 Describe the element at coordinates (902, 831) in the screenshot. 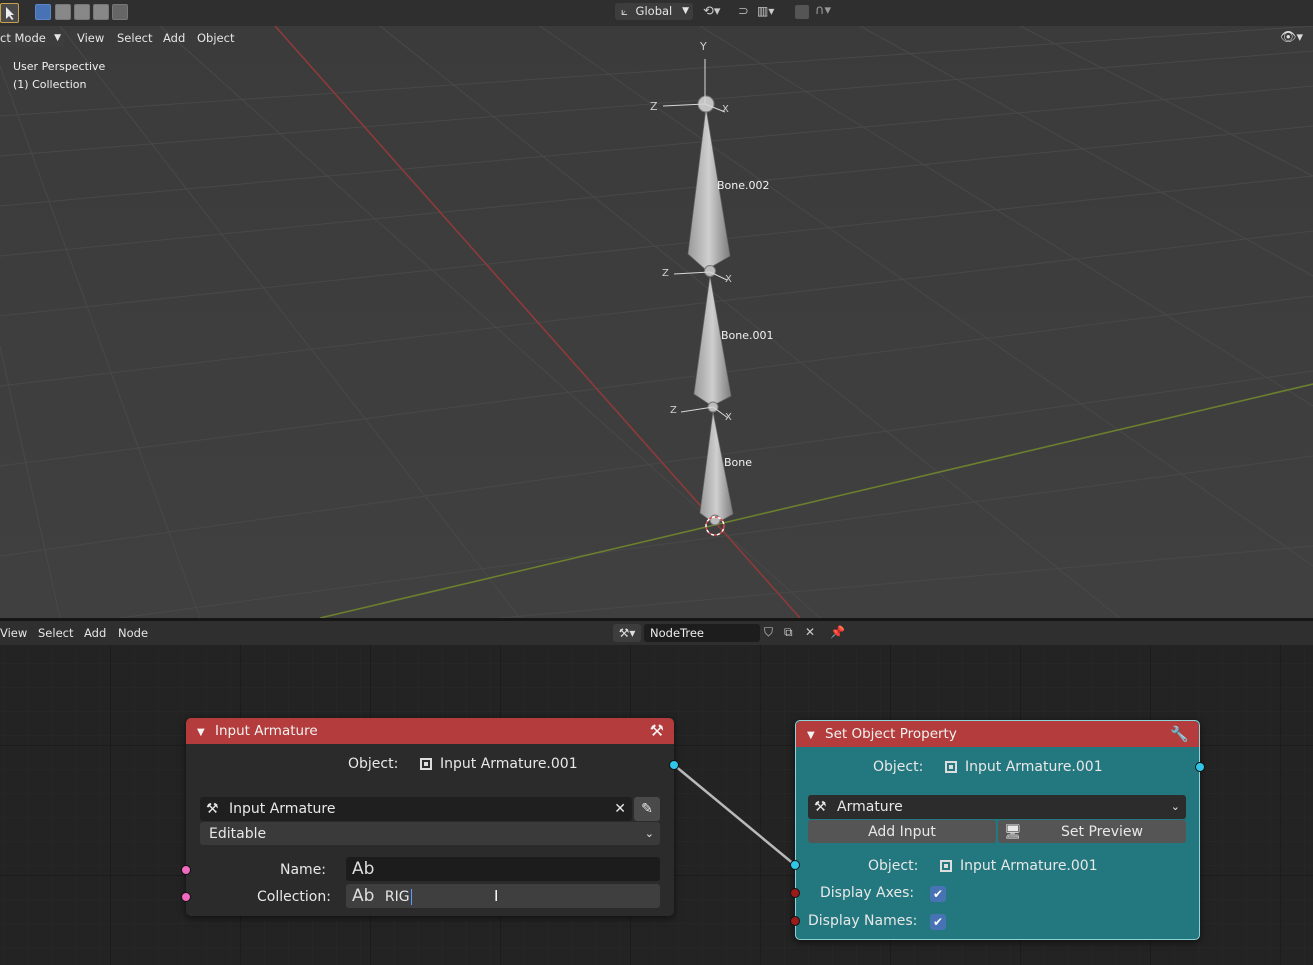

I see `add-input-button: Add Input` at that location.